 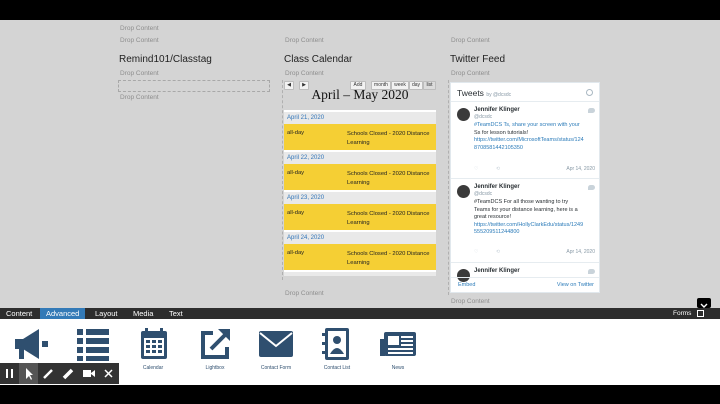 What do you see at coordinates (154, 343) in the screenshot?
I see `calendar-icon` at bounding box center [154, 343].